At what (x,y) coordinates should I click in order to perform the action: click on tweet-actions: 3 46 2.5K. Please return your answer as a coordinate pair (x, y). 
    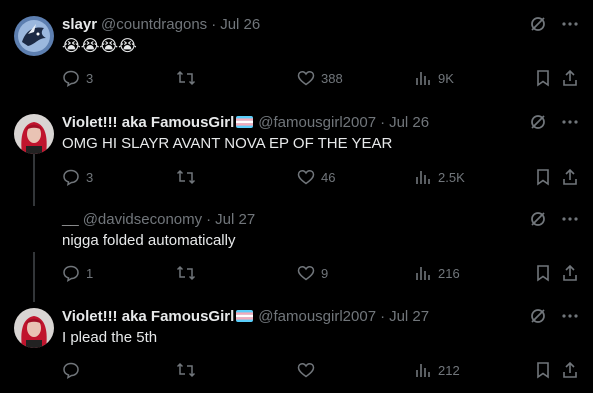
    Looking at the image, I should click on (320, 177).